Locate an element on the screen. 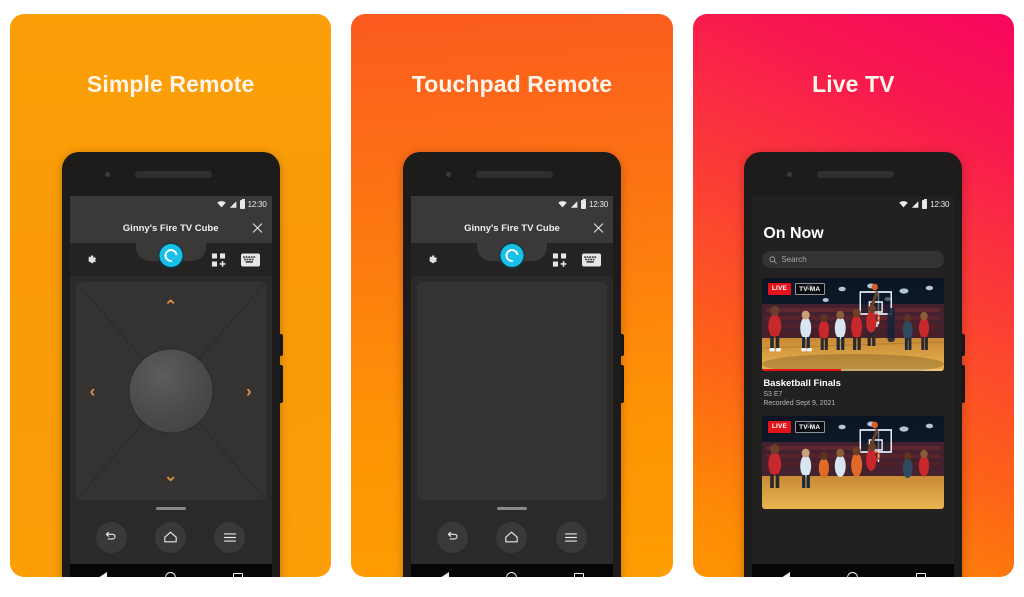  page-title: On Now is located at coordinates (793, 233).